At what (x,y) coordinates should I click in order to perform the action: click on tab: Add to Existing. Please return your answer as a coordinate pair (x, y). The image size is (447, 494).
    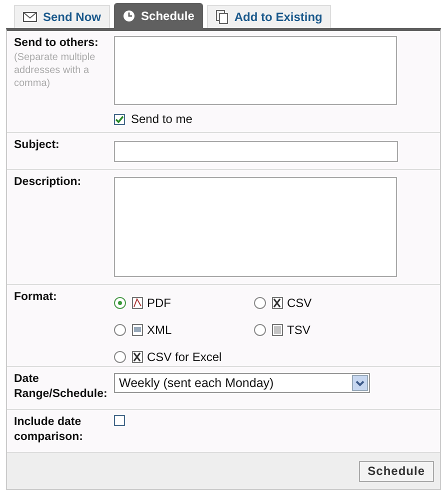
    Looking at the image, I should click on (269, 16).